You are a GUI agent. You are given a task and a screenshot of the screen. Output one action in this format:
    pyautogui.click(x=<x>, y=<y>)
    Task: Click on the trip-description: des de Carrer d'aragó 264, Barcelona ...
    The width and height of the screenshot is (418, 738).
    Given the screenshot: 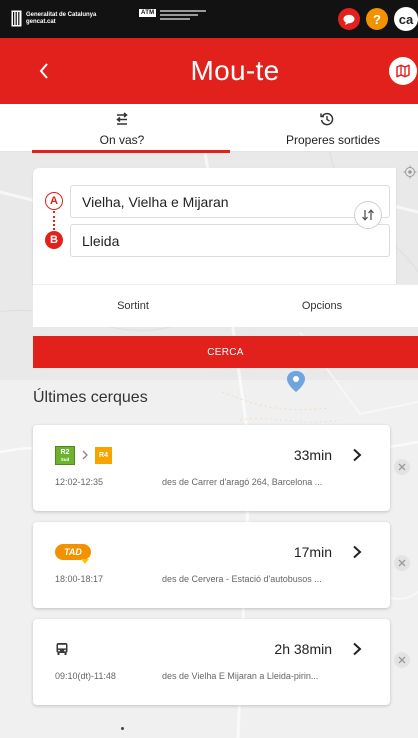 What is the action you would take?
    pyautogui.click(x=242, y=482)
    